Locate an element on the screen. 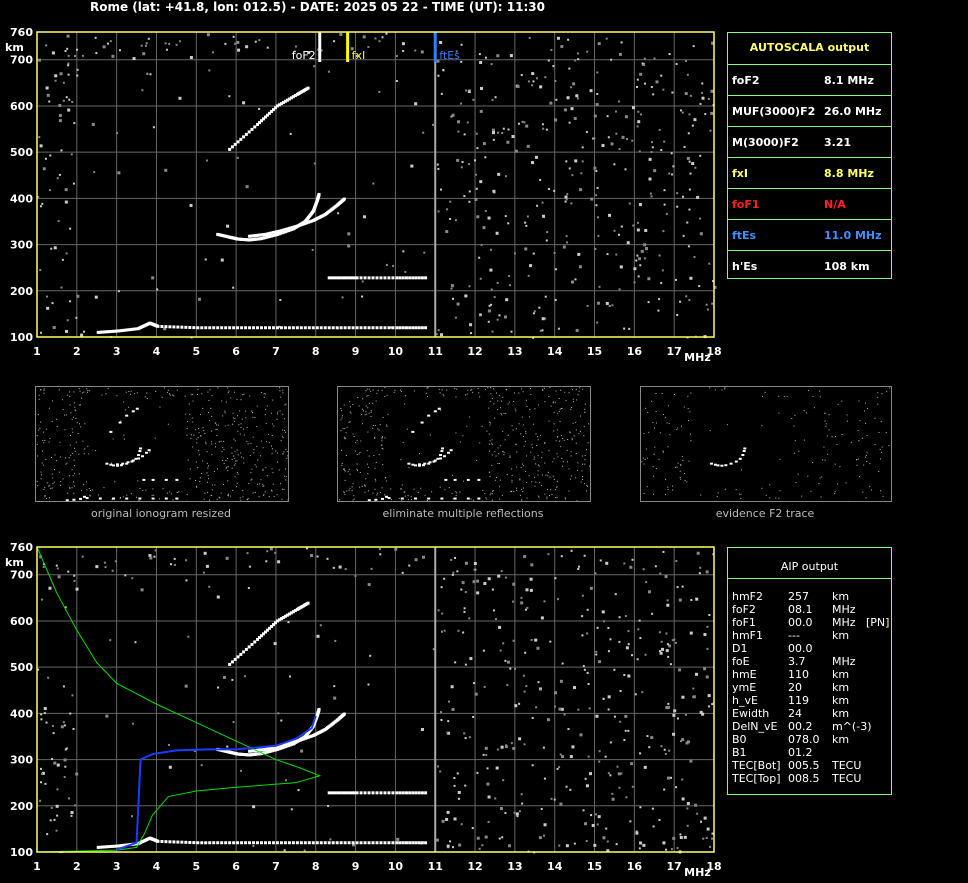  aip-cell: 119 is located at coordinates (798, 700).